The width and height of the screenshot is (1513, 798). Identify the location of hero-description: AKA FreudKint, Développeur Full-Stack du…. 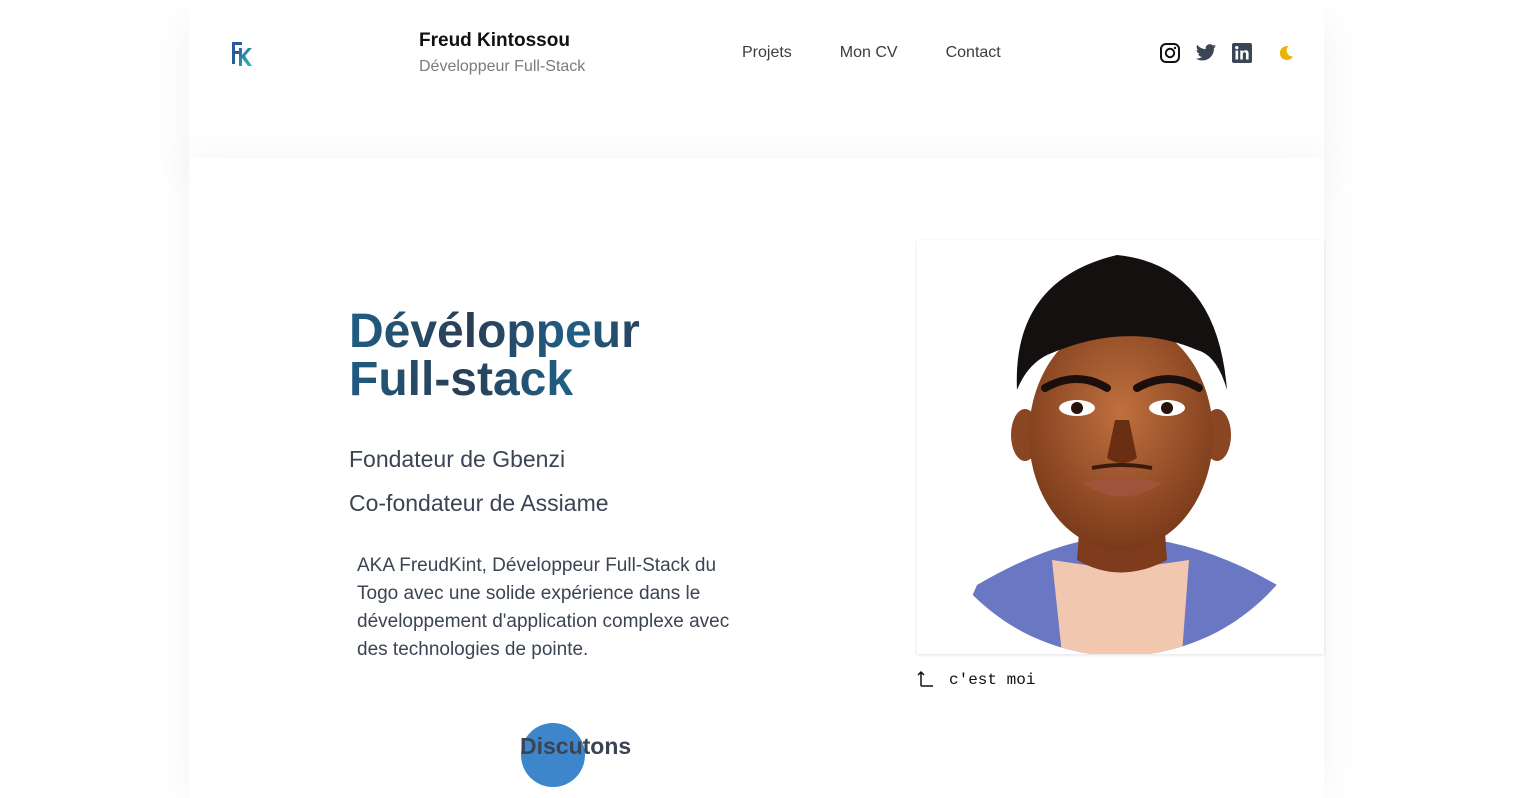
(543, 607).